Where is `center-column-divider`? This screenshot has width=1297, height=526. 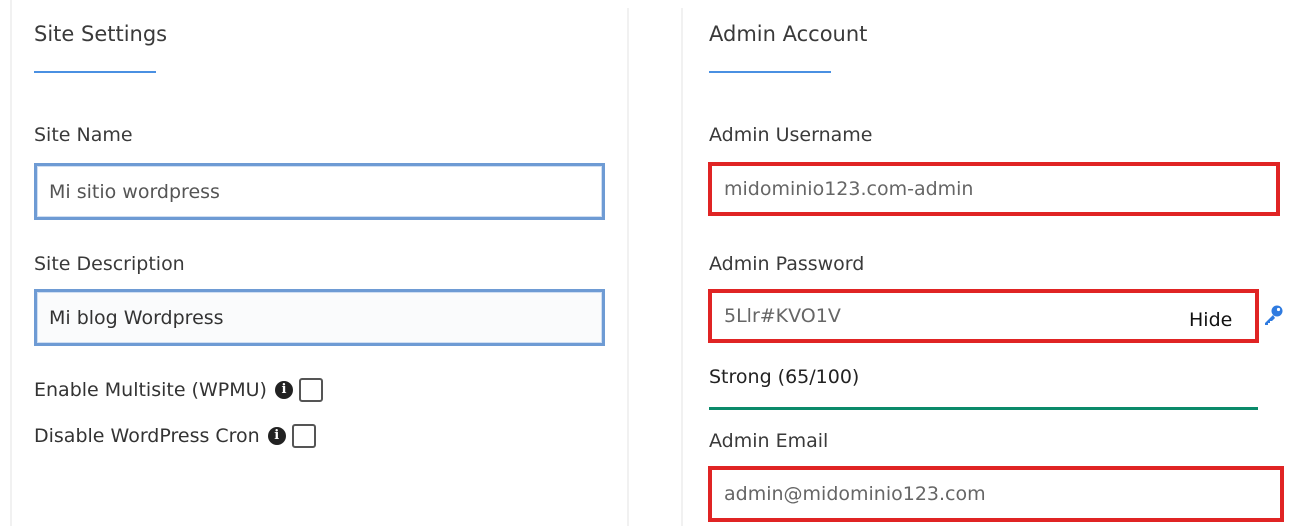
center-column-divider is located at coordinates (628, 267).